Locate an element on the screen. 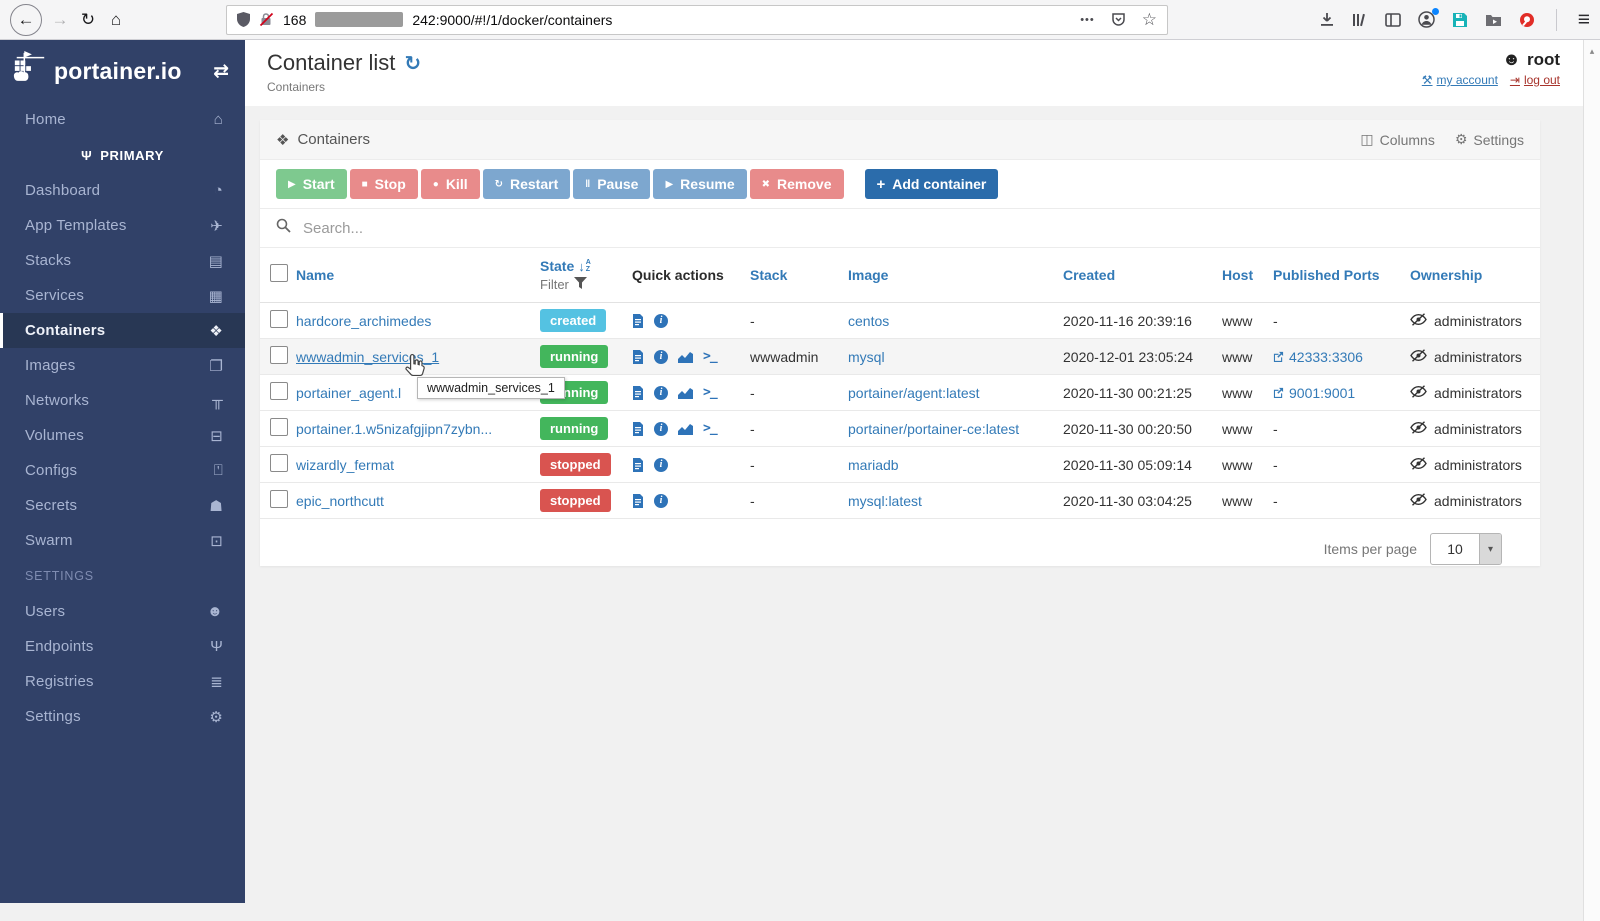  sidebar-item-containers: Containers ❖ is located at coordinates (122, 330).